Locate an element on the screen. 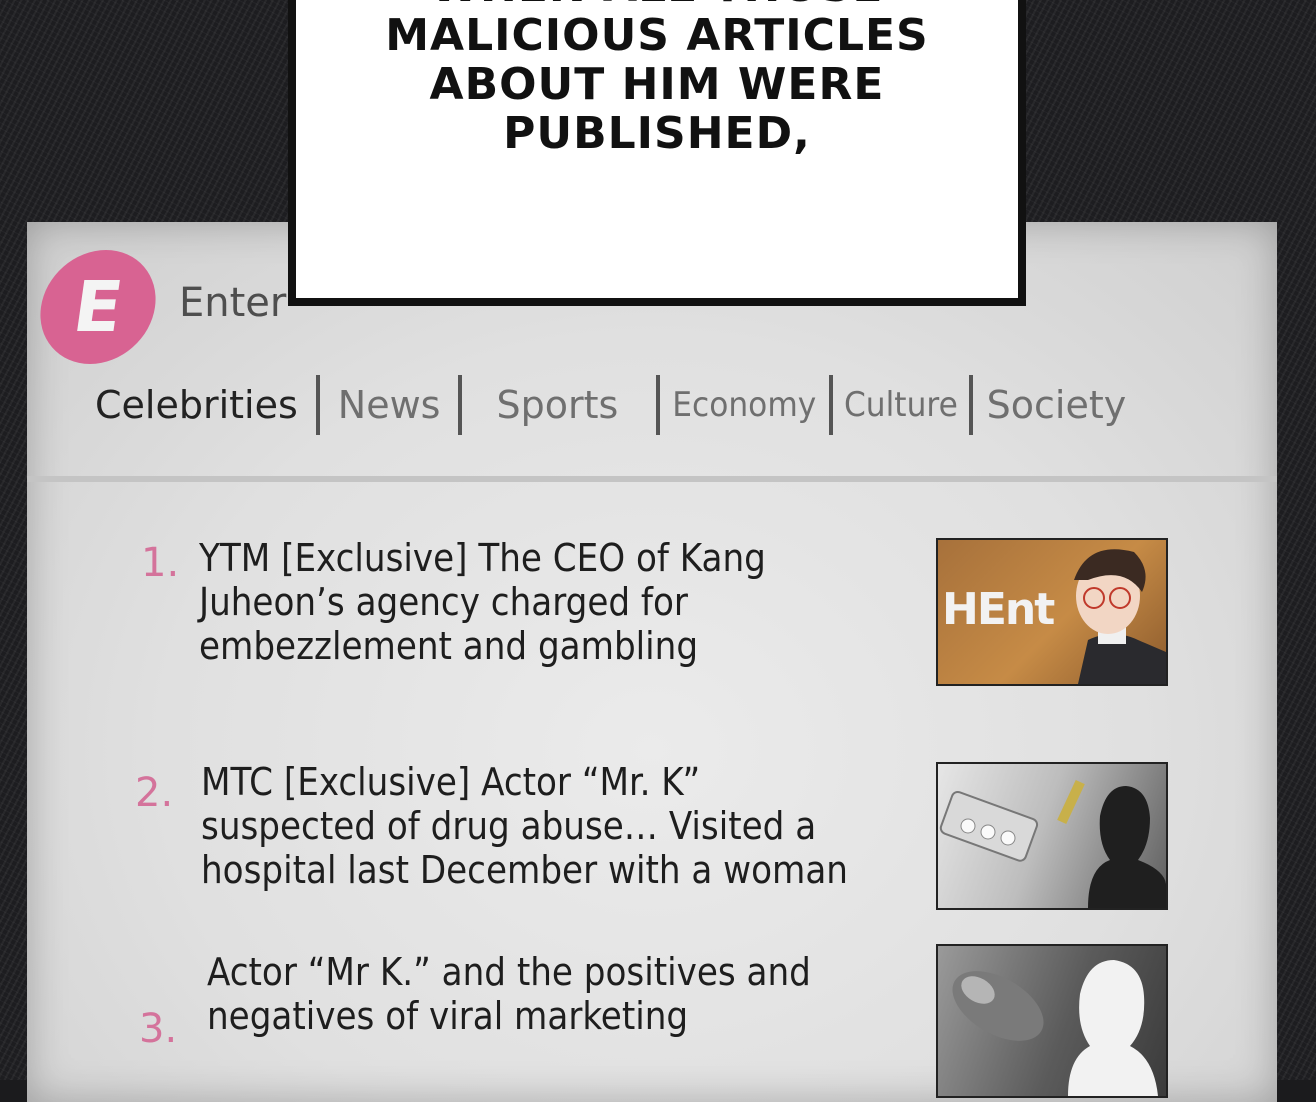 The image size is (1316, 1102). article-thumbnail-1: HEnt is located at coordinates (1052, 612).